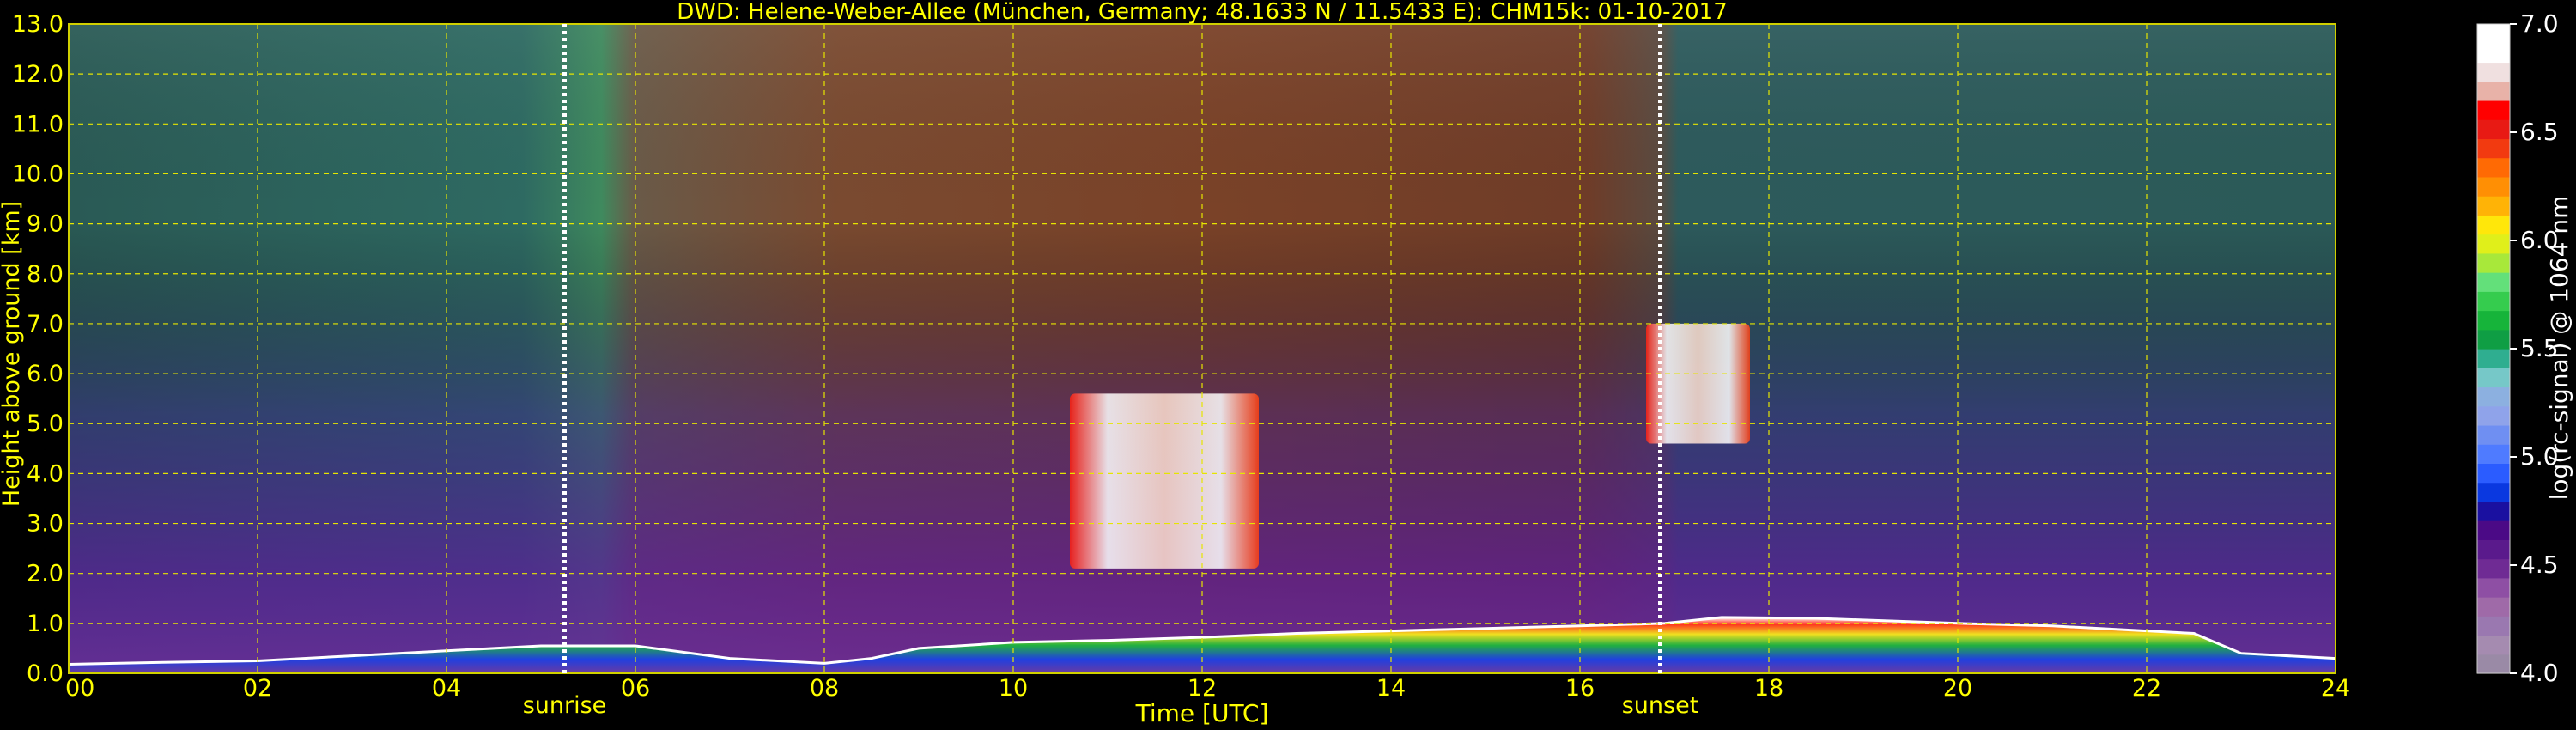  Describe the element at coordinates (38, 74) in the screenshot. I see `y-tick-label: 12.0` at that location.